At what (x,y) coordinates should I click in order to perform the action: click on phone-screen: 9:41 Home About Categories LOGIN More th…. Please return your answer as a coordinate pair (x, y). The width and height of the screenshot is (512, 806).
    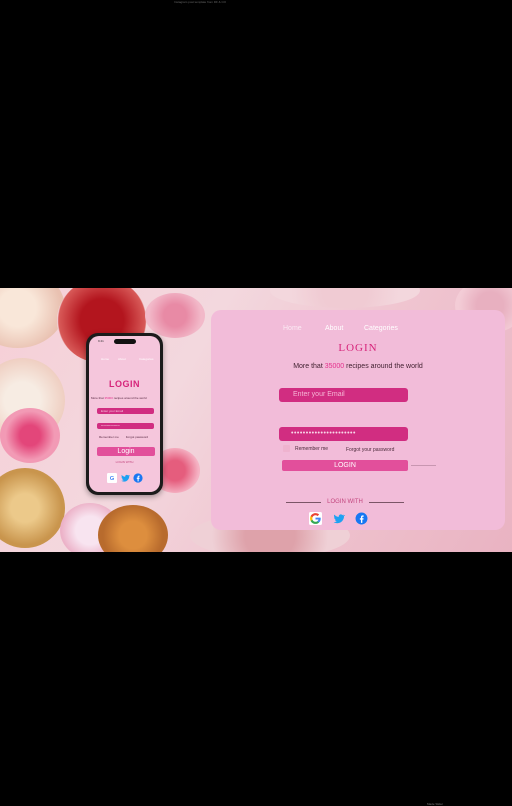
    Looking at the image, I should click on (124, 414).